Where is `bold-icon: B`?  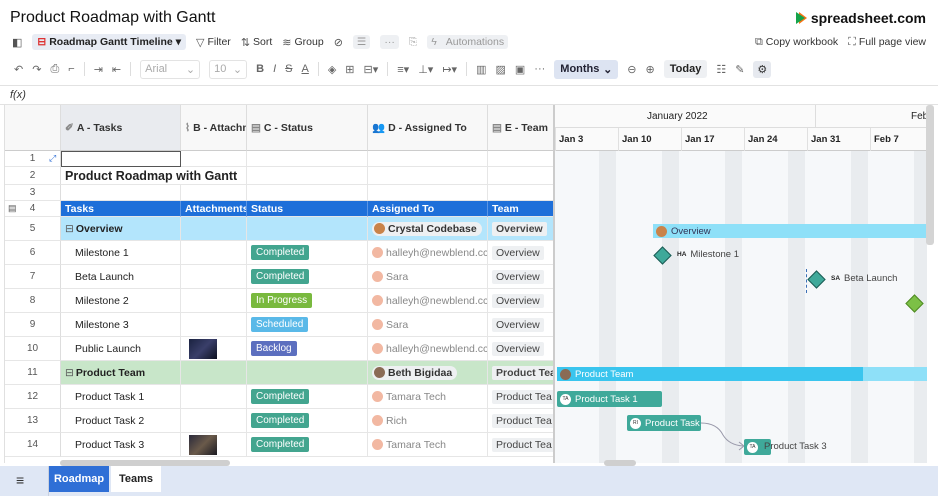 bold-icon: B is located at coordinates (260, 69).